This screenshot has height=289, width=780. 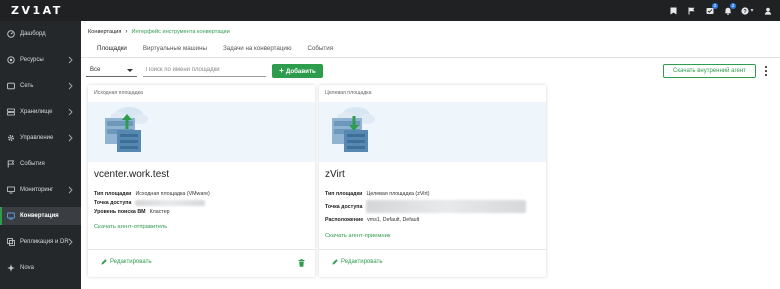 What do you see at coordinates (40, 86) in the screenshot?
I see `sidebar-item-network: Сеть` at bounding box center [40, 86].